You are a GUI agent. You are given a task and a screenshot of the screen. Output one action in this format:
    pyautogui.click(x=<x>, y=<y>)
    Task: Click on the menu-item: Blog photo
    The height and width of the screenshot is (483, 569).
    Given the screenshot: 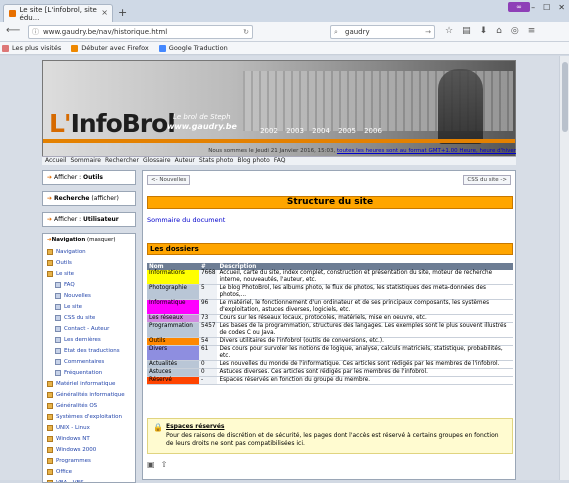 What is the action you would take?
    pyautogui.click(x=253, y=161)
    